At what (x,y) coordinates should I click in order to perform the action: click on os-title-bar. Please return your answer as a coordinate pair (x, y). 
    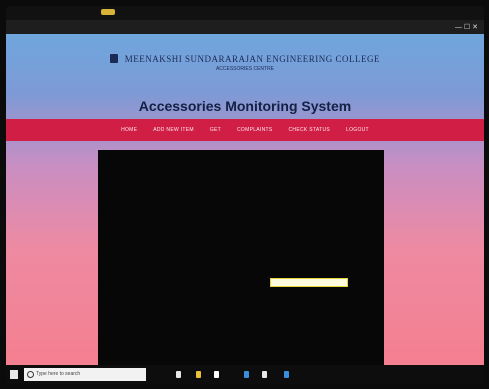
    Looking at the image, I should click on (245, 13).